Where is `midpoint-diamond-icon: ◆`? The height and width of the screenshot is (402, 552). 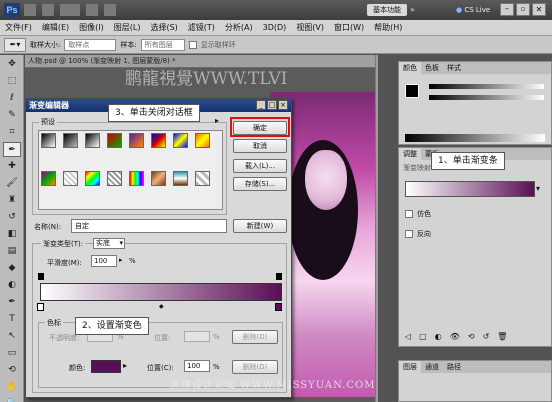 midpoint-diamond-icon: ◆ is located at coordinates (161, 306).